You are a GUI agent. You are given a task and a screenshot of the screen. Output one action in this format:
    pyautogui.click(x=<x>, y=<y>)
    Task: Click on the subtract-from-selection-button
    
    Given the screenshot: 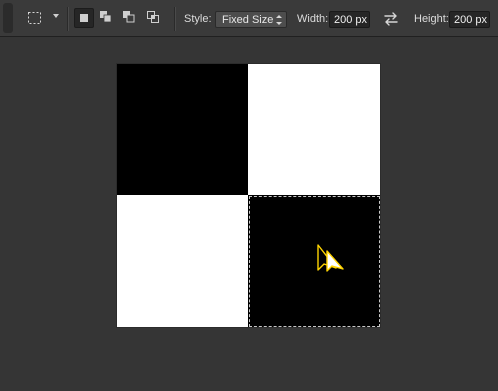 What is the action you would take?
    pyautogui.click(x=130, y=18)
    